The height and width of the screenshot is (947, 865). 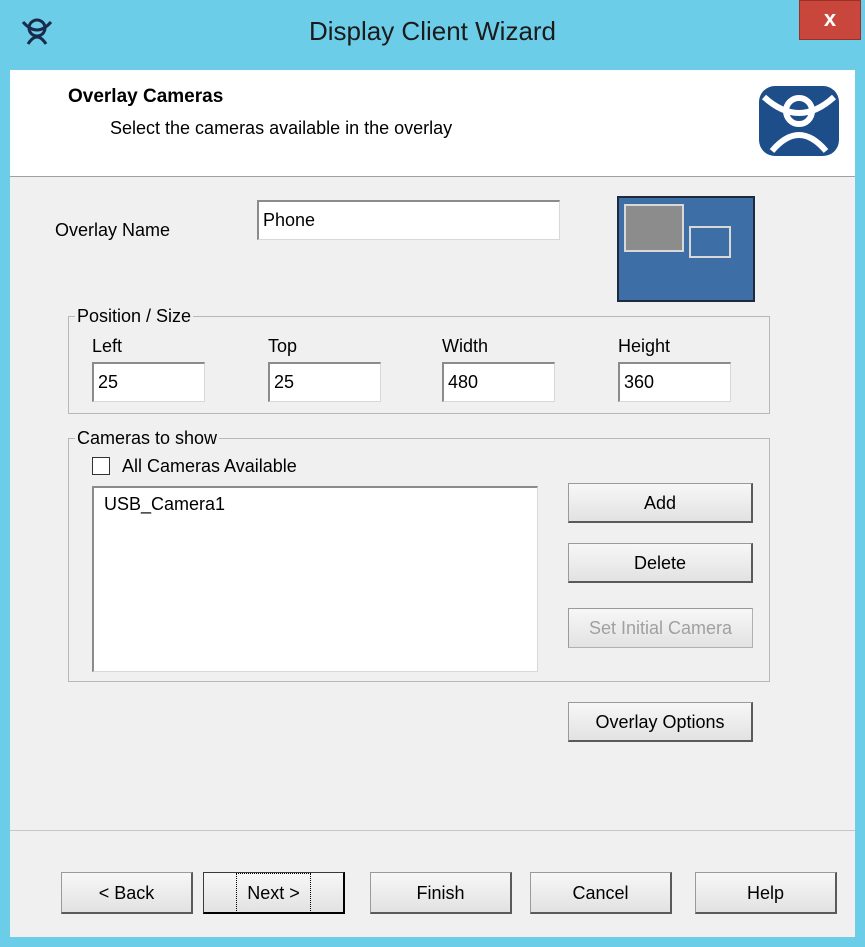 What do you see at coordinates (113, 230) in the screenshot?
I see `overlay-name-label: Overlay Name` at bounding box center [113, 230].